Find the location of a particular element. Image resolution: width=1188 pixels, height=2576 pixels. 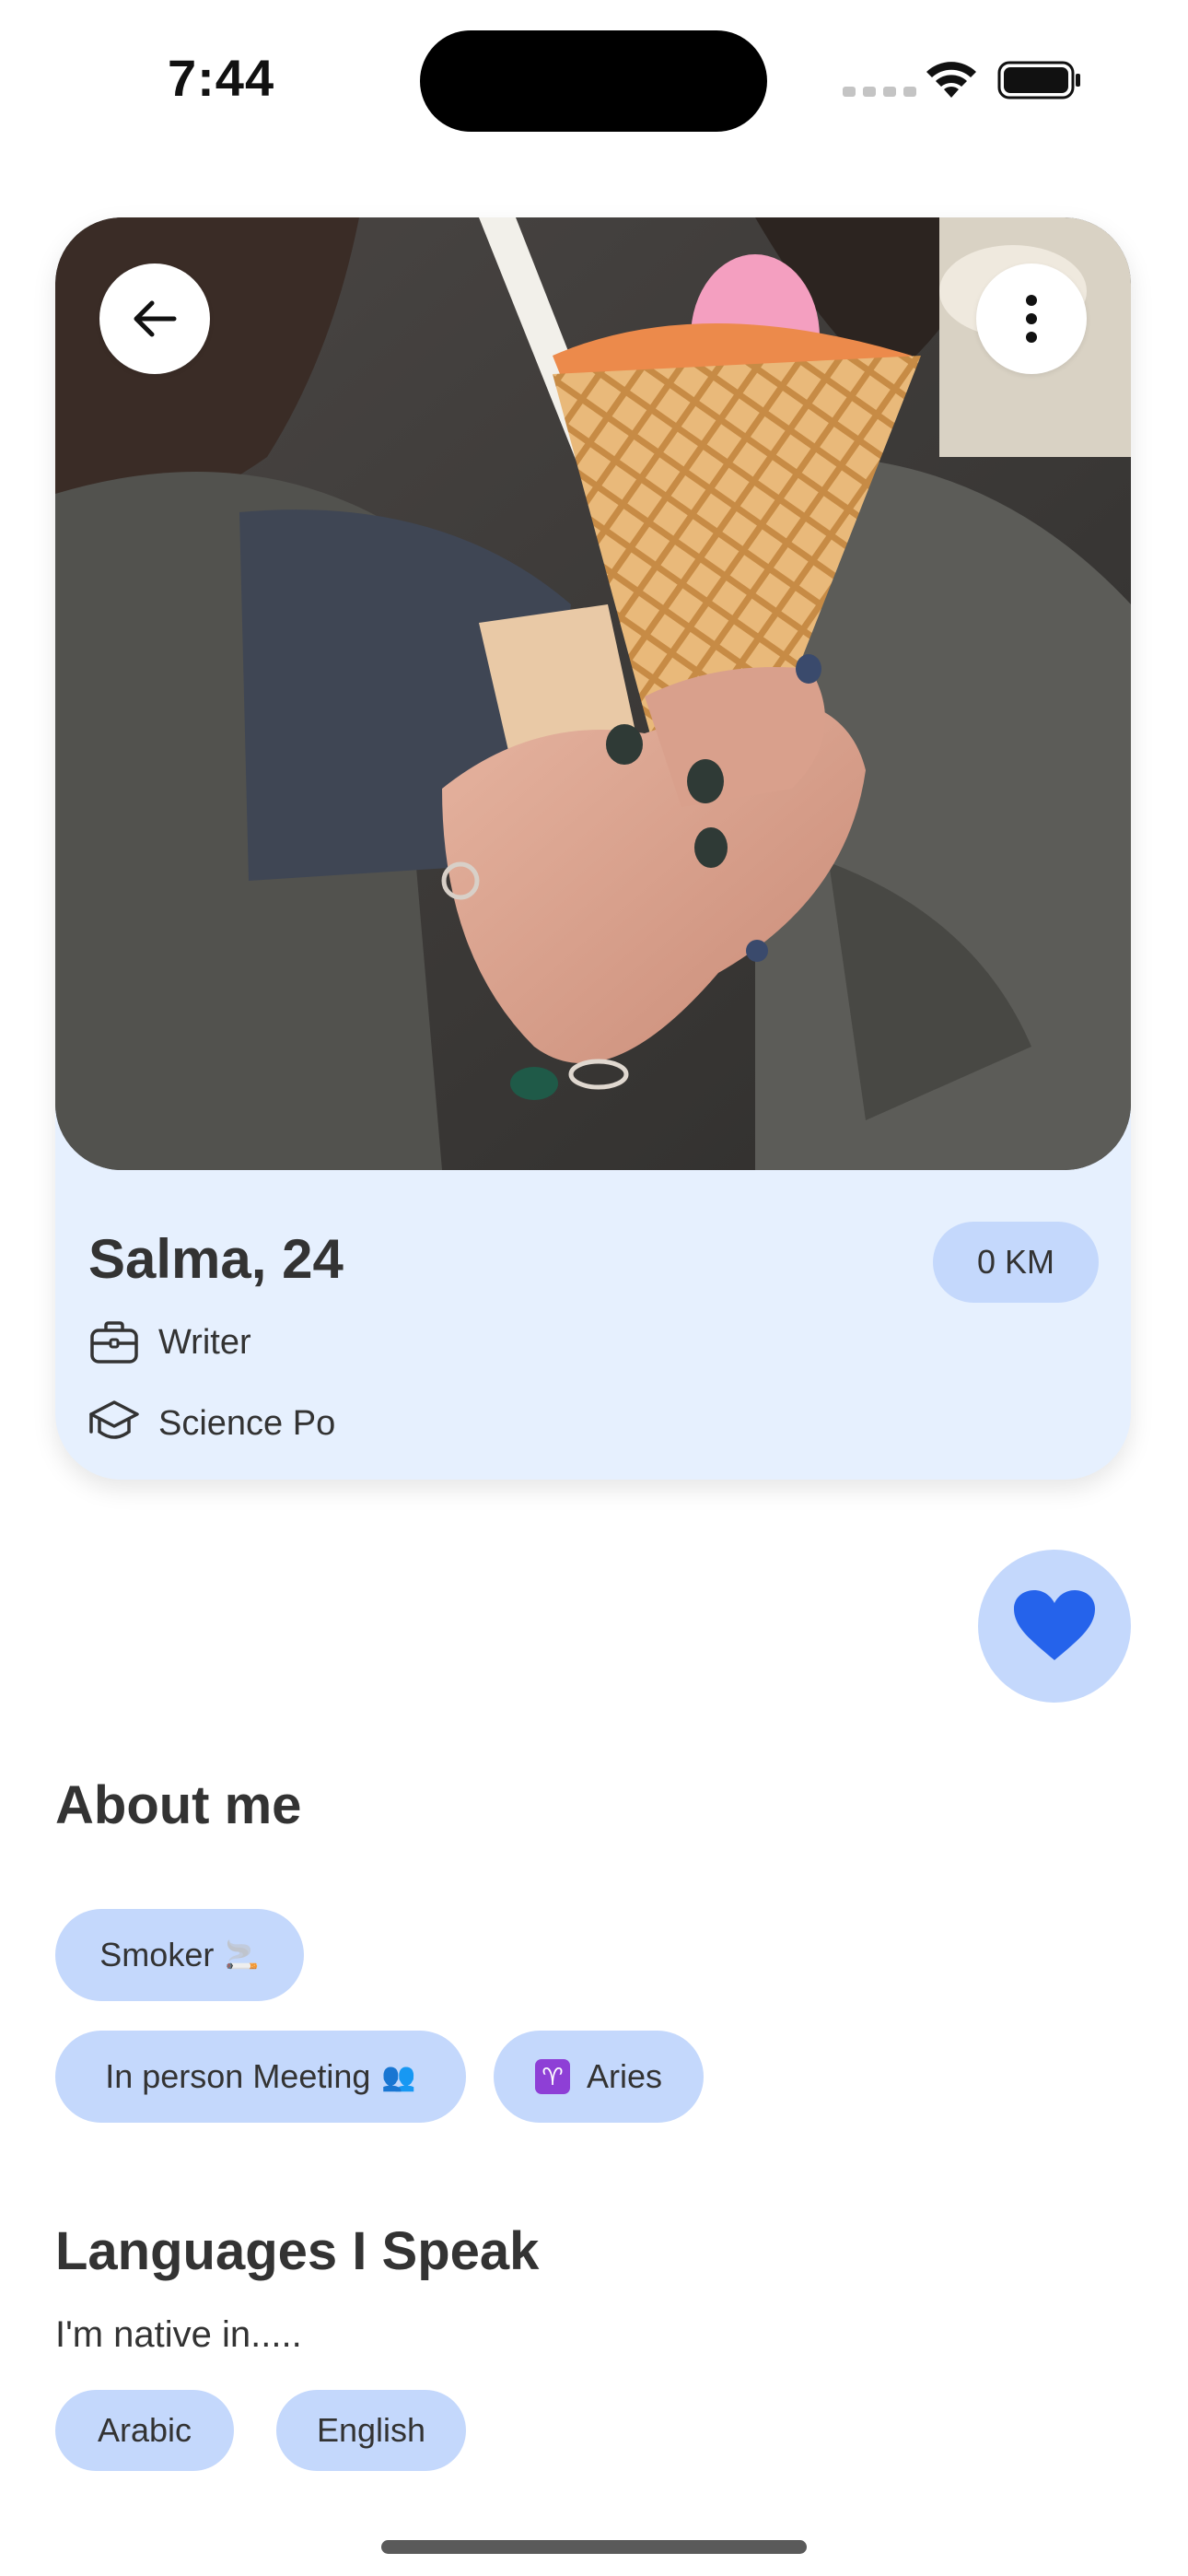

chip-smoker: Smoker 🚬 is located at coordinates (179, 1955).